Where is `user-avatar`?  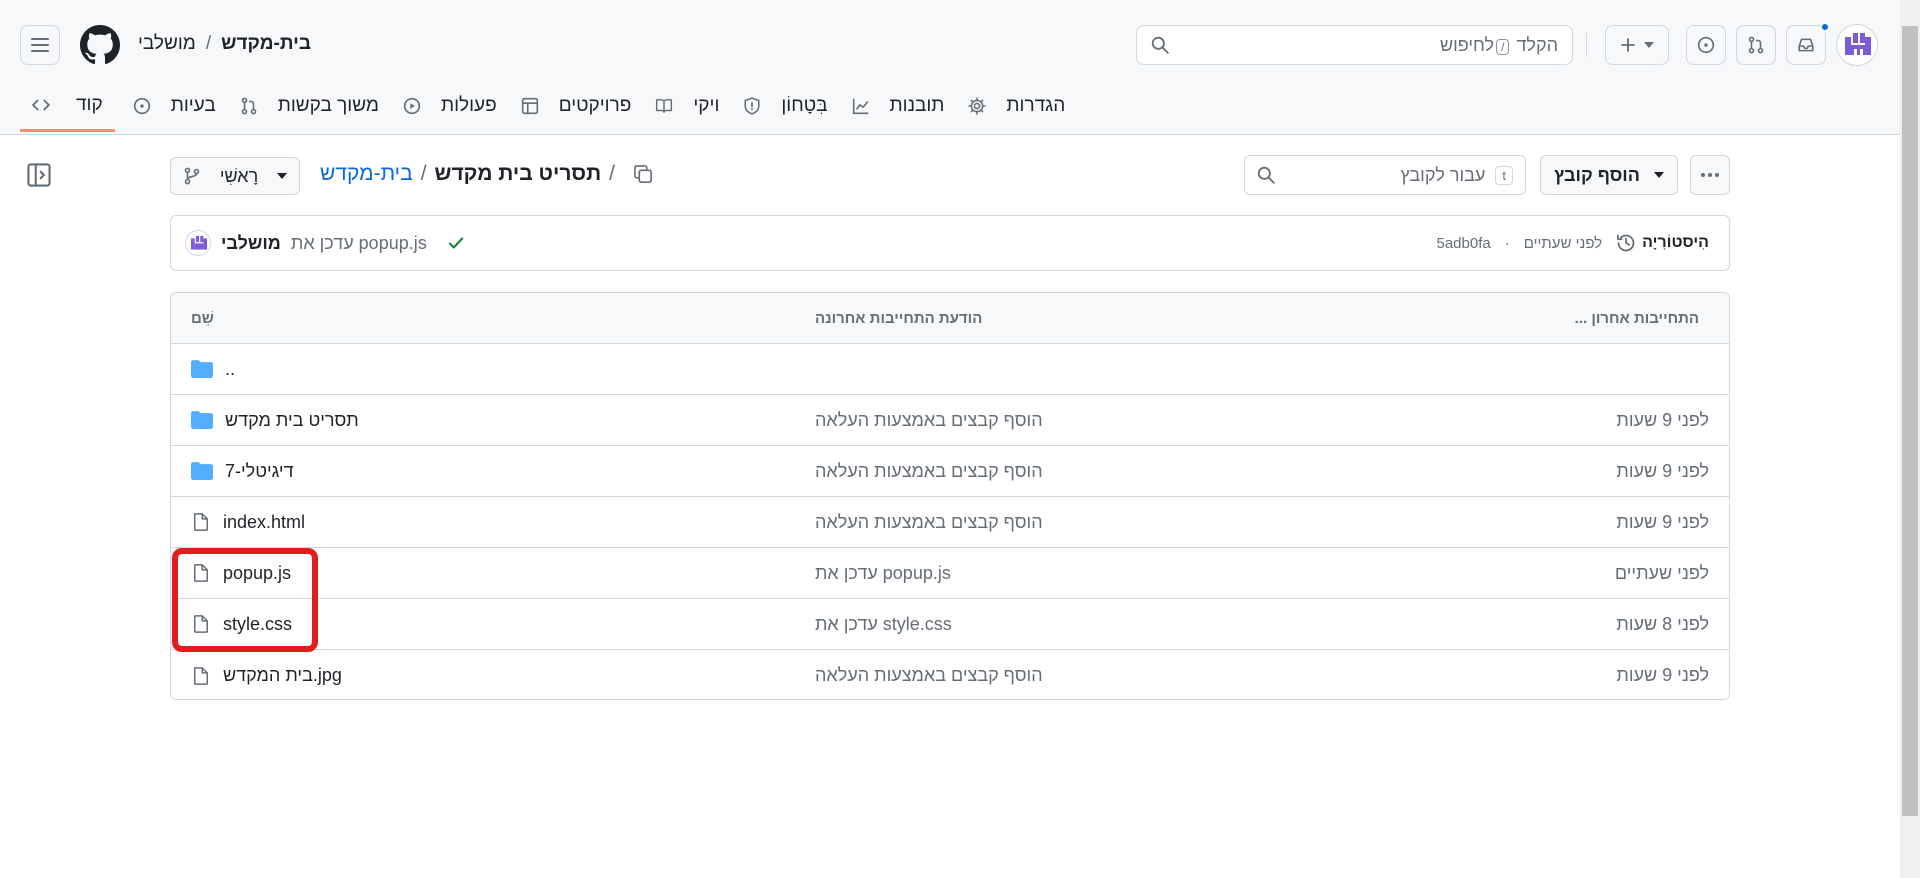 user-avatar is located at coordinates (1857, 45).